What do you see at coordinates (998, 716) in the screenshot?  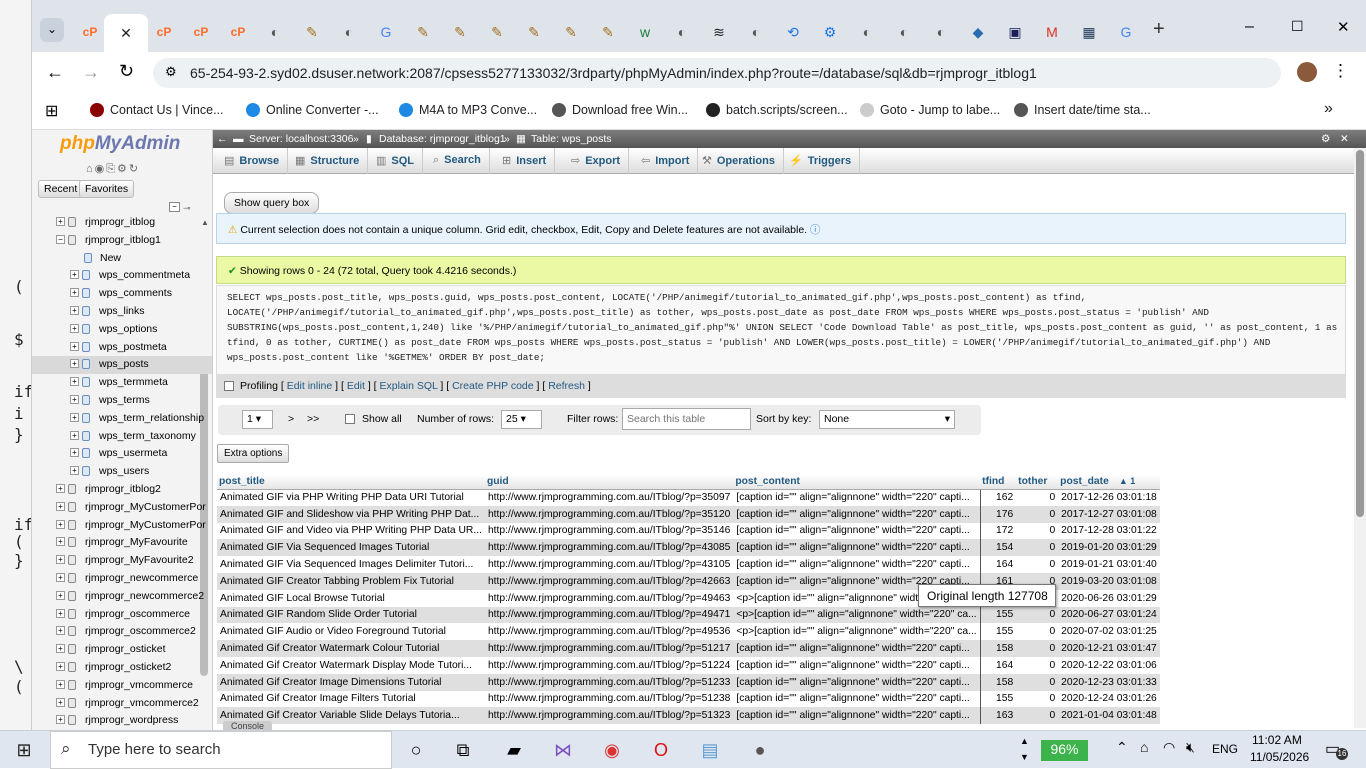 I see `table-cell-tfind: 163` at bounding box center [998, 716].